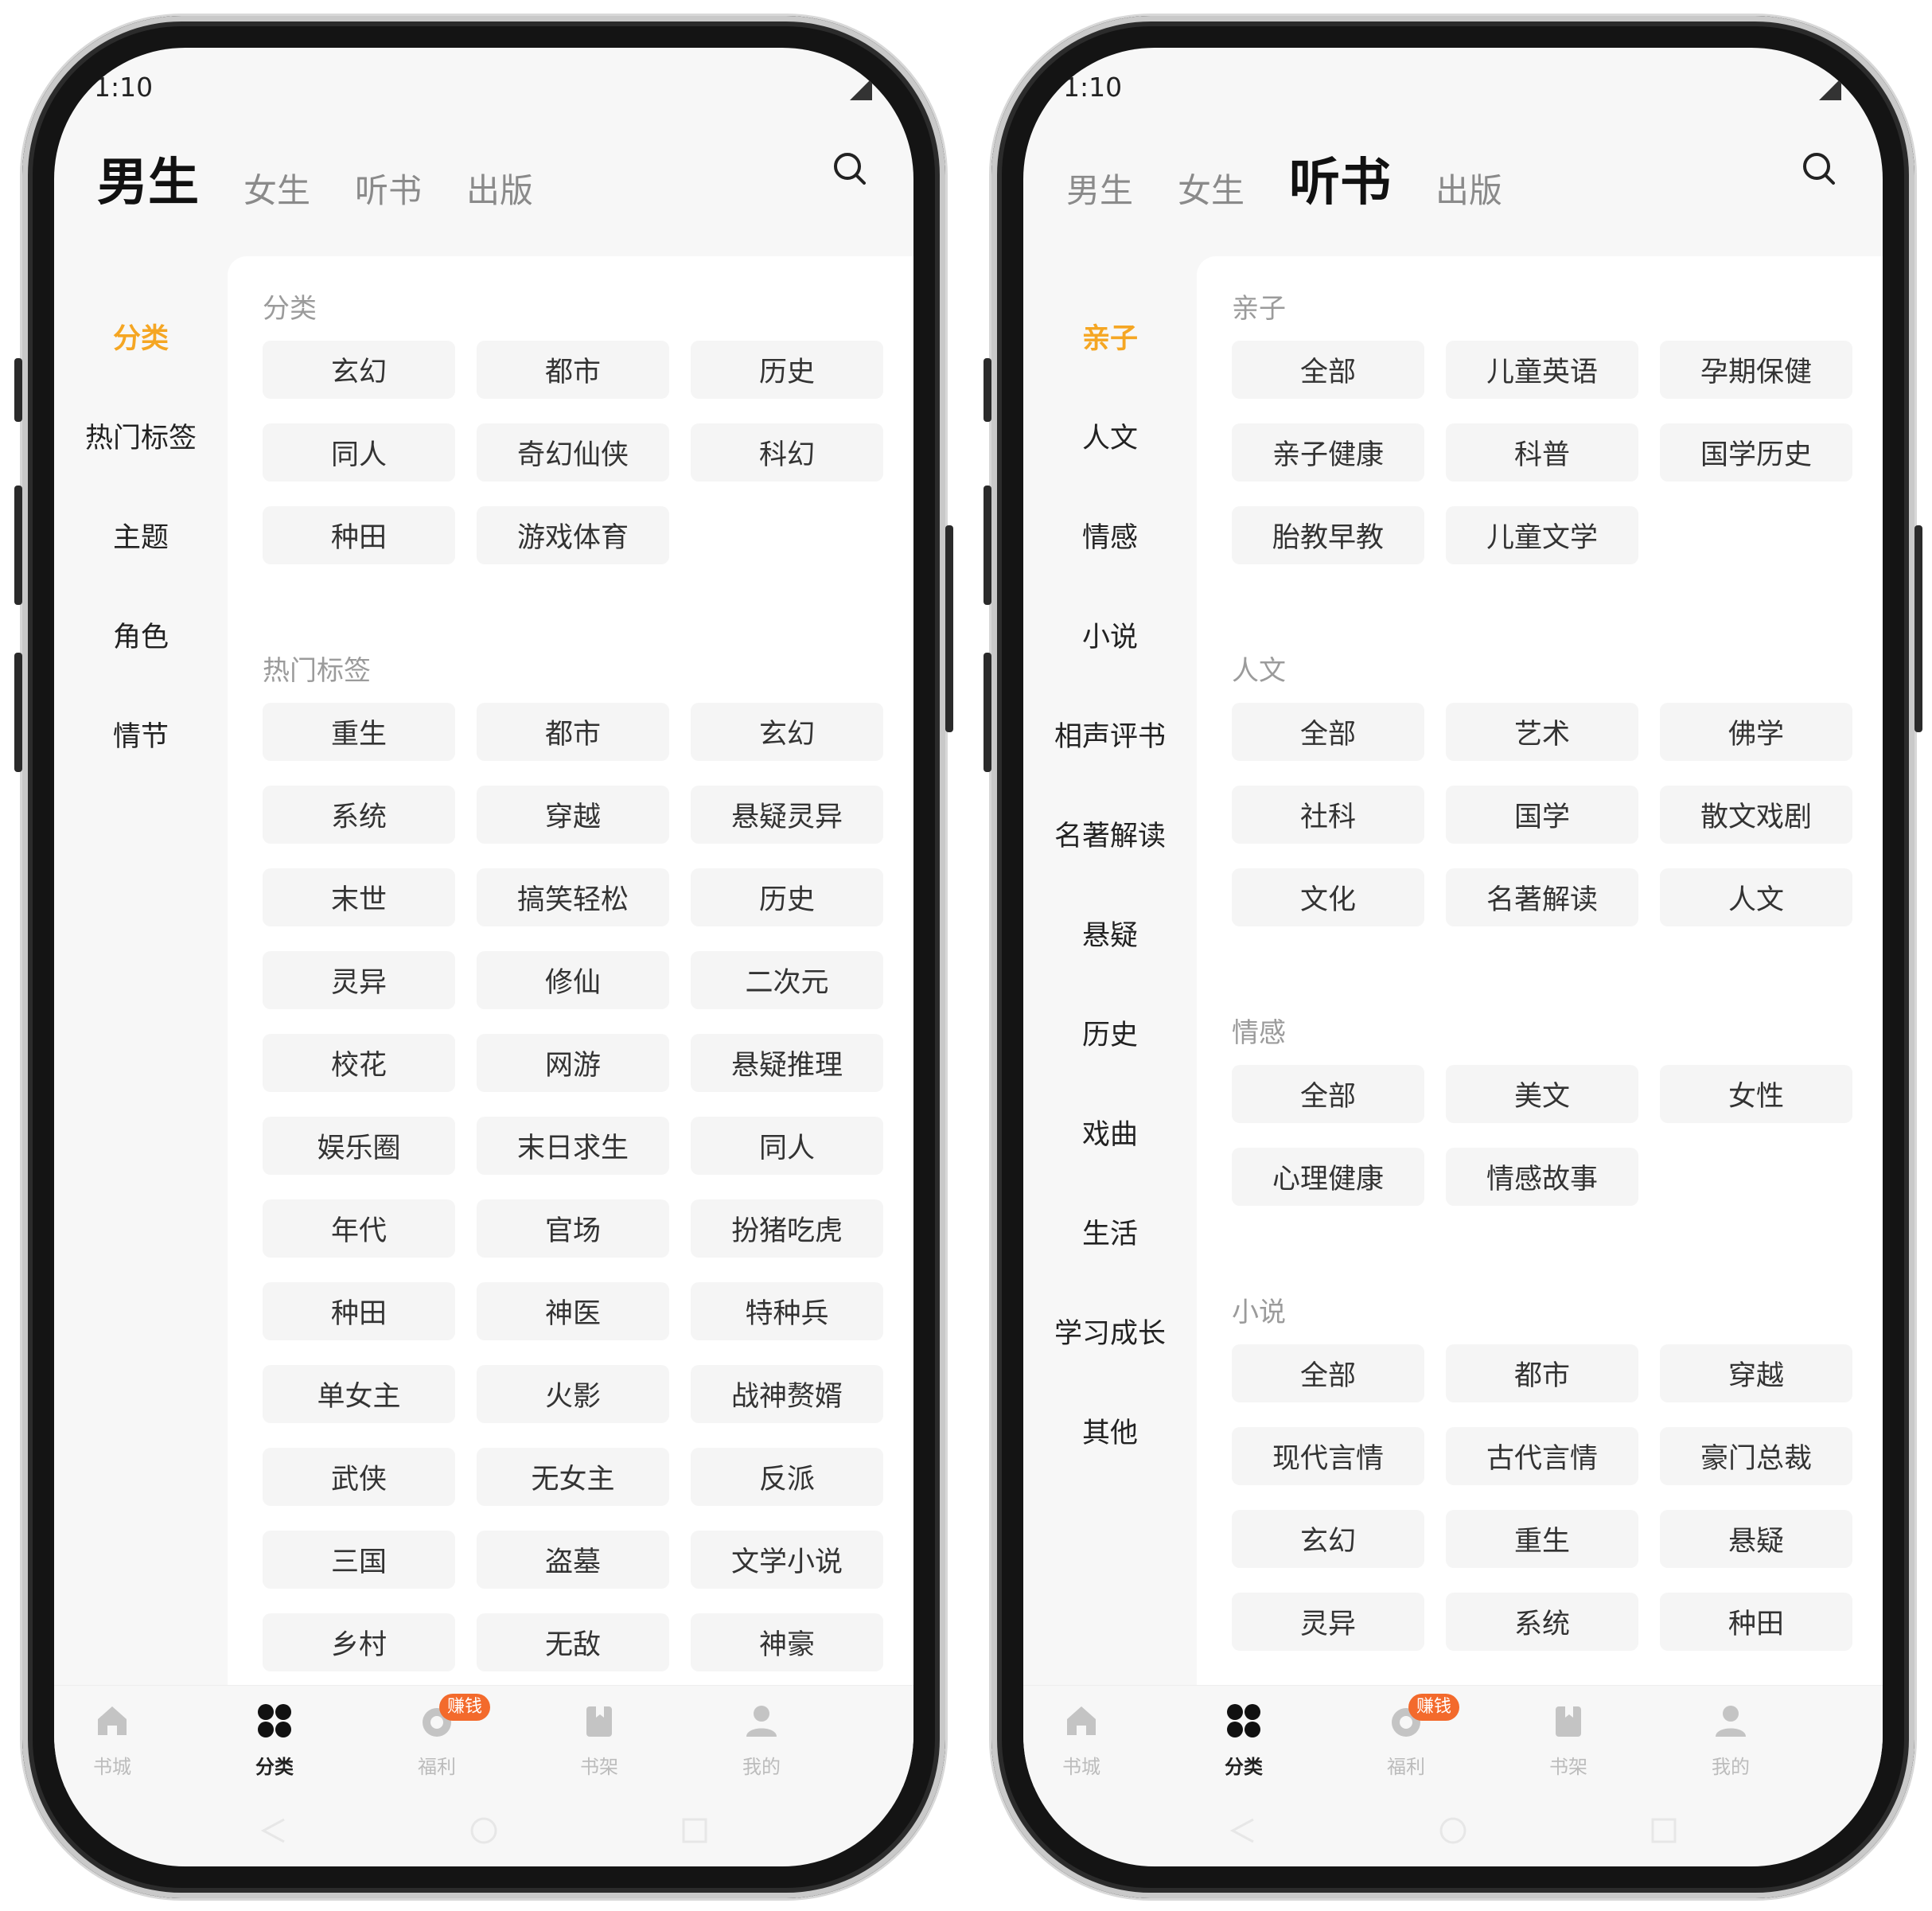 The image size is (1932, 1911). What do you see at coordinates (359, 732) in the screenshot?
I see `category-chip: 重生` at bounding box center [359, 732].